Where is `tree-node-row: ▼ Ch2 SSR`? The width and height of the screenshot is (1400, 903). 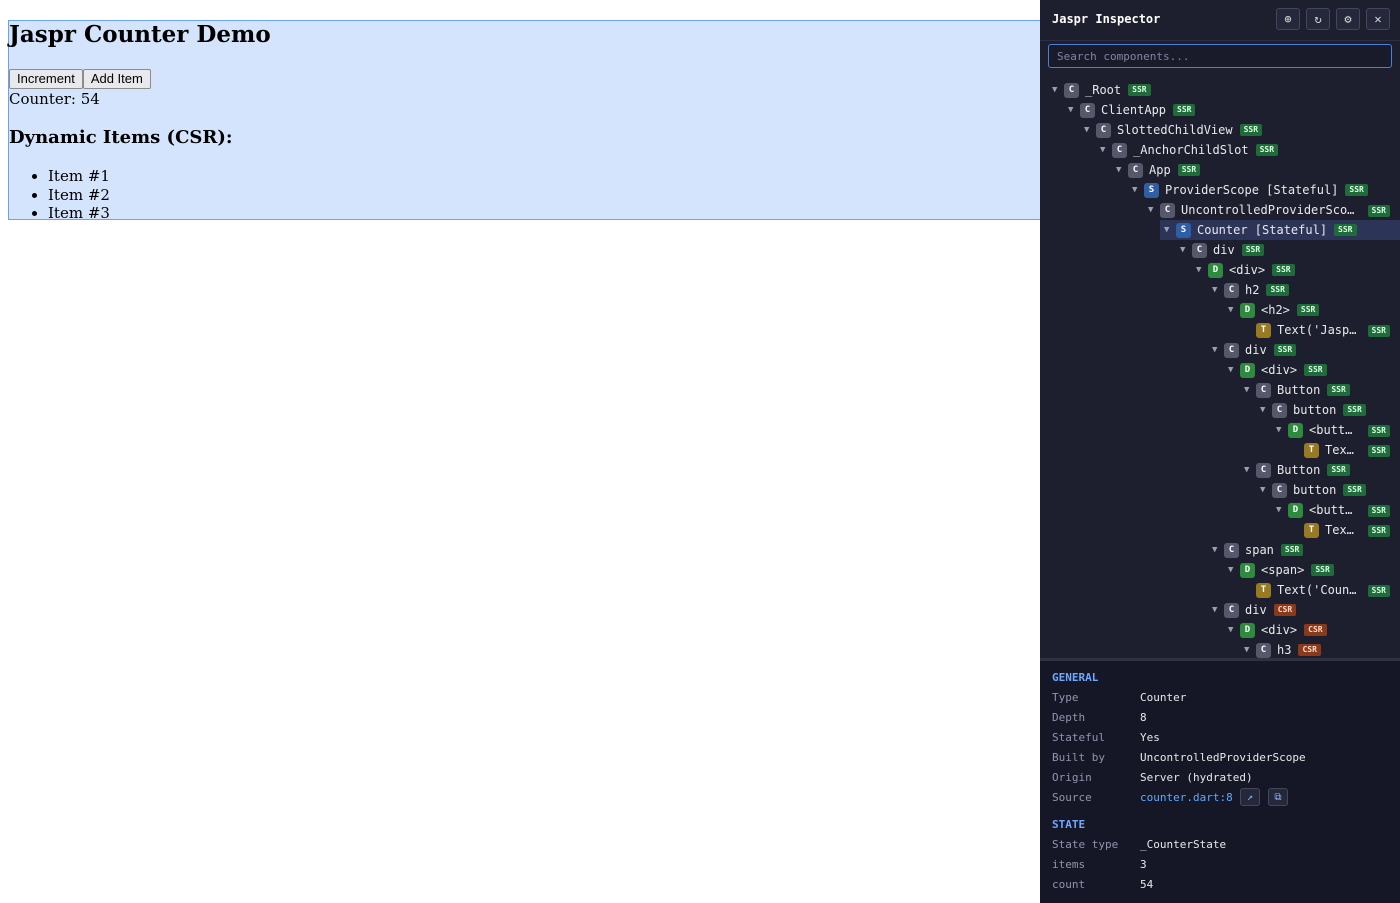 tree-node-row: ▼ Ch2 SSR is located at coordinates (1220, 290).